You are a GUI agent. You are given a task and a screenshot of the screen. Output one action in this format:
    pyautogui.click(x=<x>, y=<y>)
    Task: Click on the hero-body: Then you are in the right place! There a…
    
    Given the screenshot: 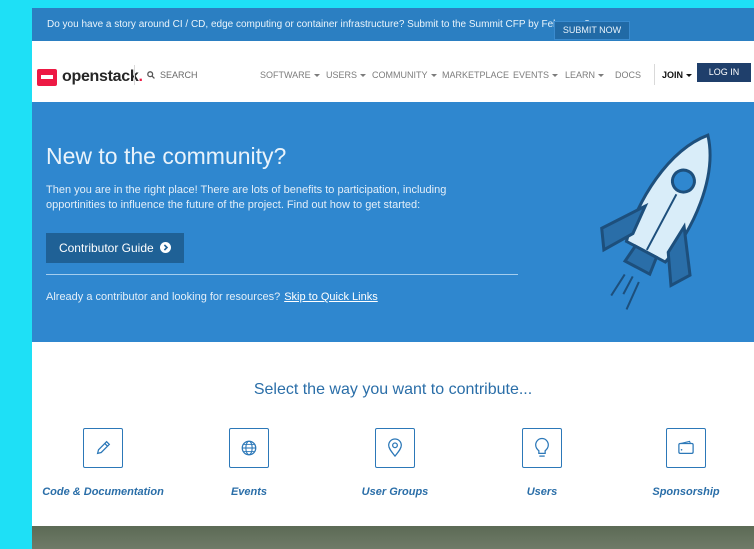 What is the action you would take?
    pyautogui.click(x=246, y=197)
    